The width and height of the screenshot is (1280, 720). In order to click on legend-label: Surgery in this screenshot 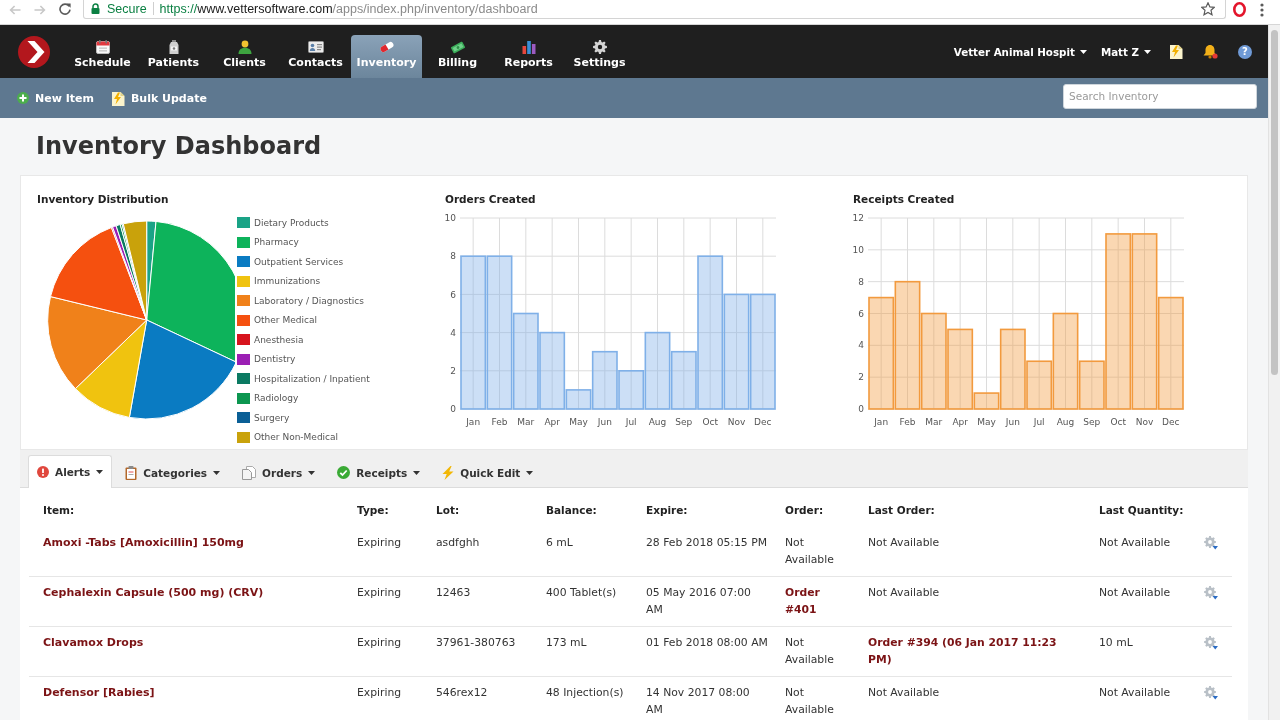, I will do `click(272, 417)`.